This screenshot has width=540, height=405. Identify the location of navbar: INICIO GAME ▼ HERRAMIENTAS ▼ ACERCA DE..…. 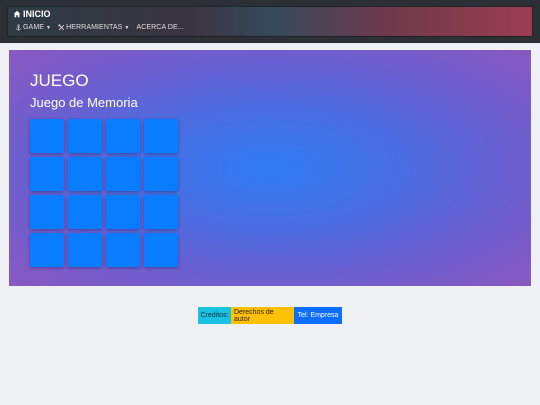
(270, 21).